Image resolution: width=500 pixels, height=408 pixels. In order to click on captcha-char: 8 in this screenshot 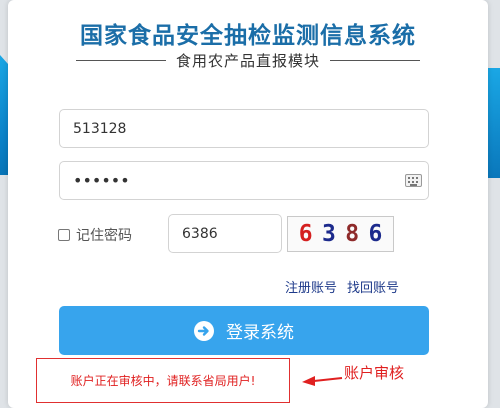, I will do `click(352, 234)`.